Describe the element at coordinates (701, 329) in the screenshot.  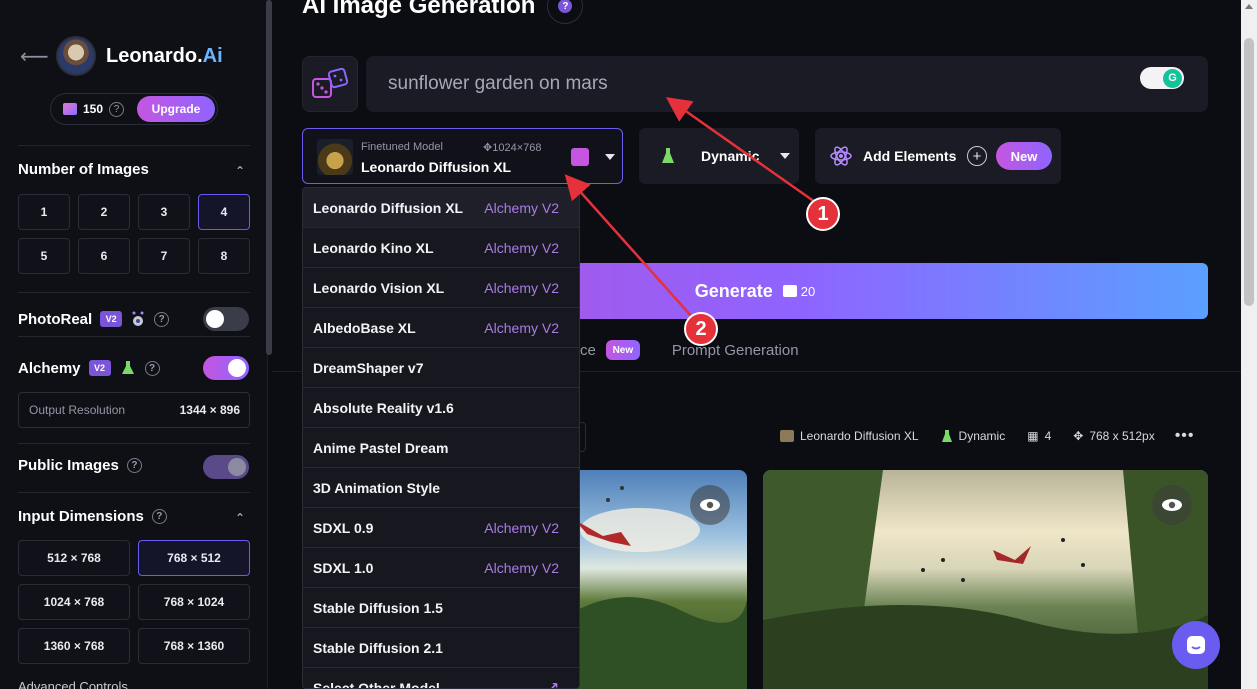
I see `callout-badge: 2` at that location.